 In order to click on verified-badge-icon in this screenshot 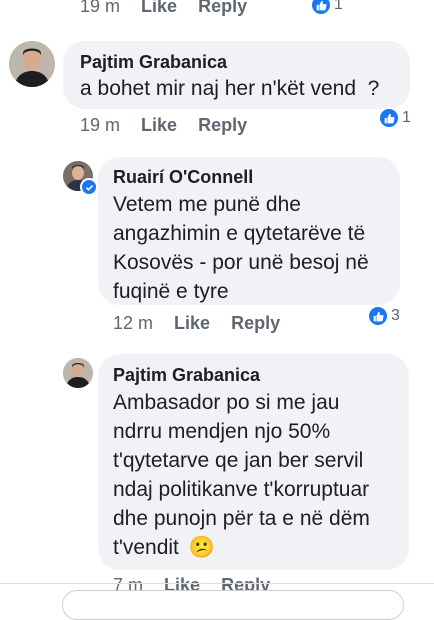, I will do `click(89, 187)`.